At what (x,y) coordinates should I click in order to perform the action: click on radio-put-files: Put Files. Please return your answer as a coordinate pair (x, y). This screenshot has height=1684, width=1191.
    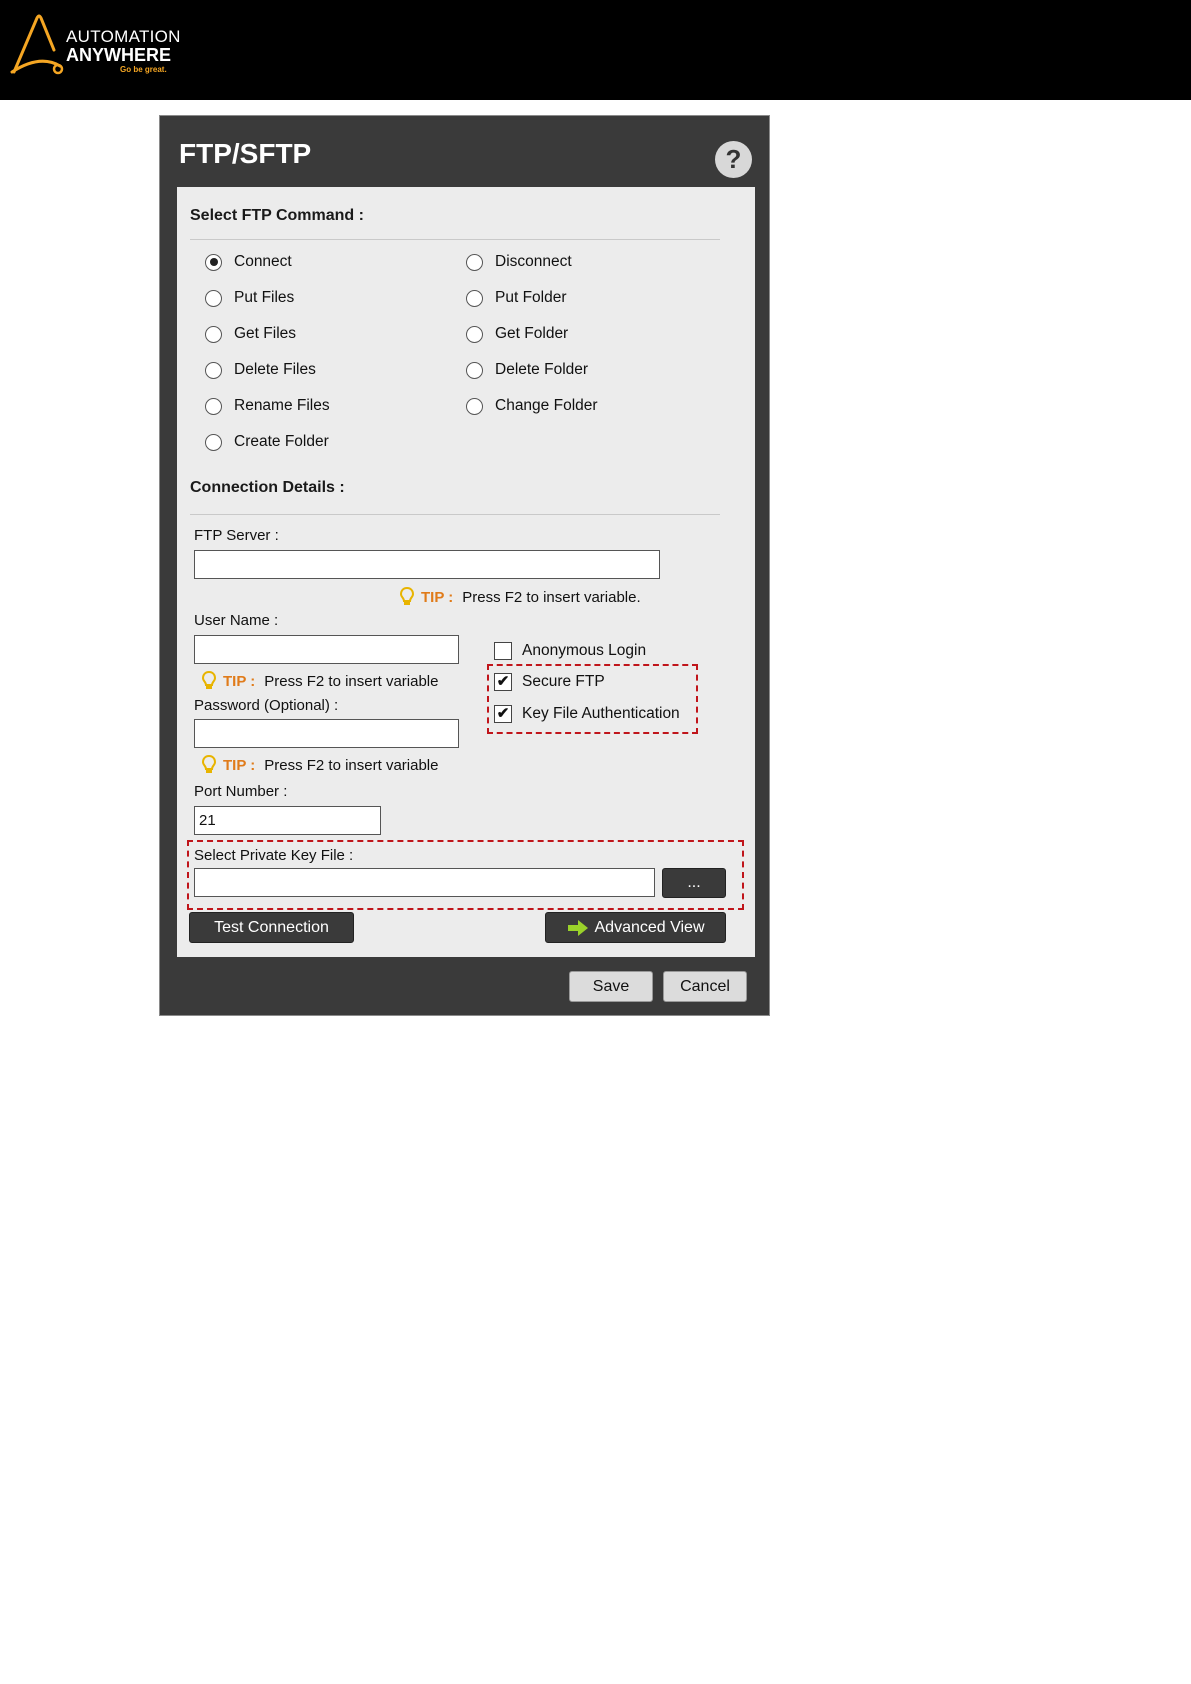
    Looking at the image, I should click on (249, 298).